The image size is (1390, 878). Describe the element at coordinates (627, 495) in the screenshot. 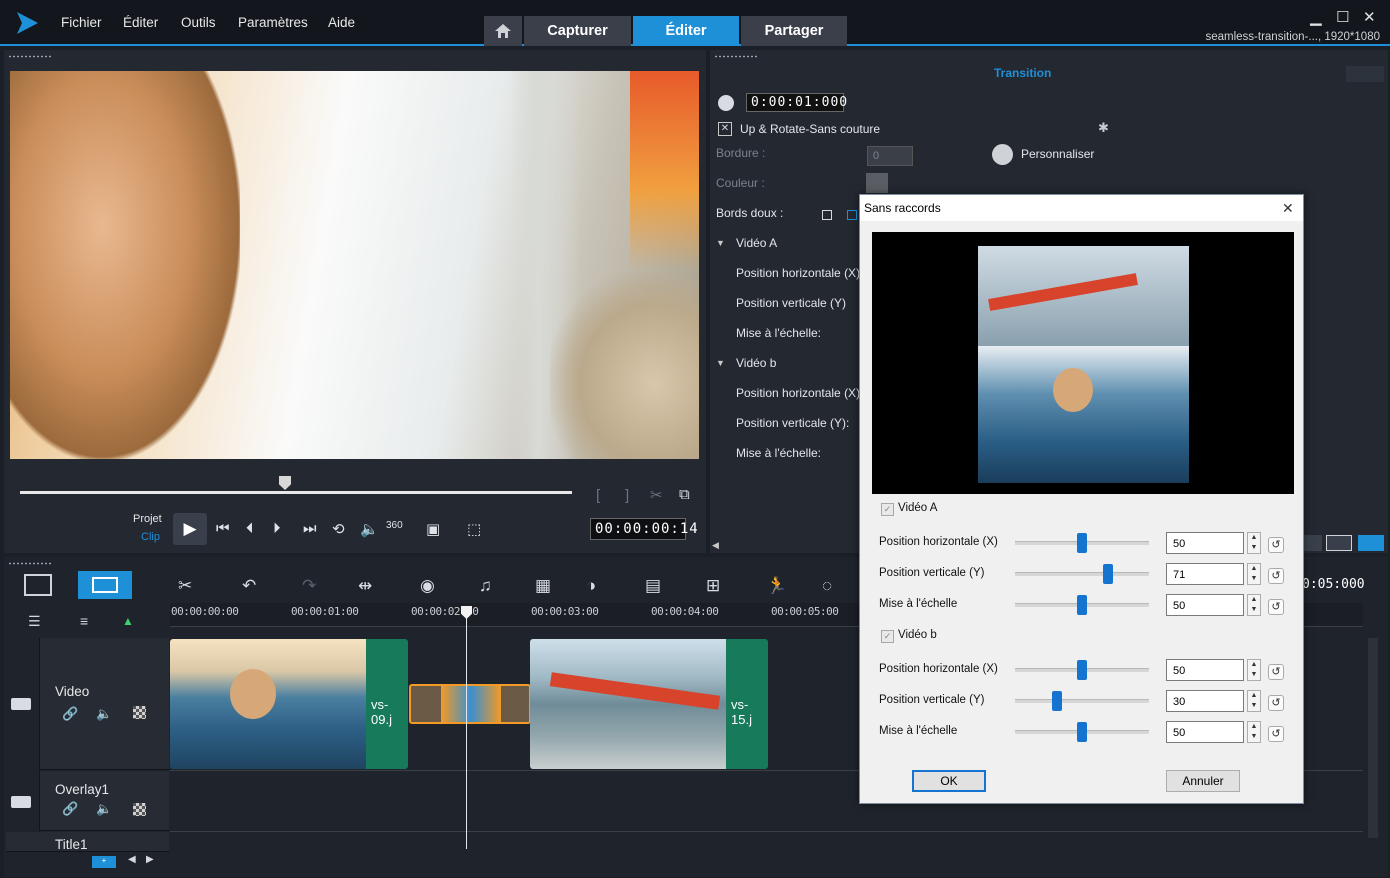

I see `mark-out-button: ]` at that location.